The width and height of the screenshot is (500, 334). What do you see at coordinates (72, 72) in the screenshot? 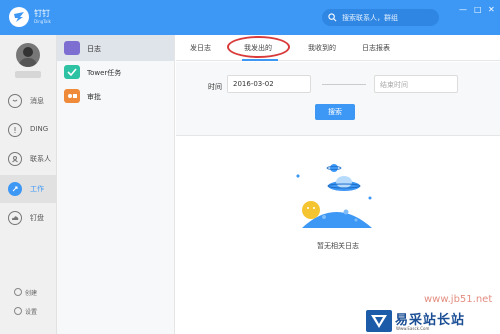
I see `tower-check-icon` at bounding box center [72, 72].